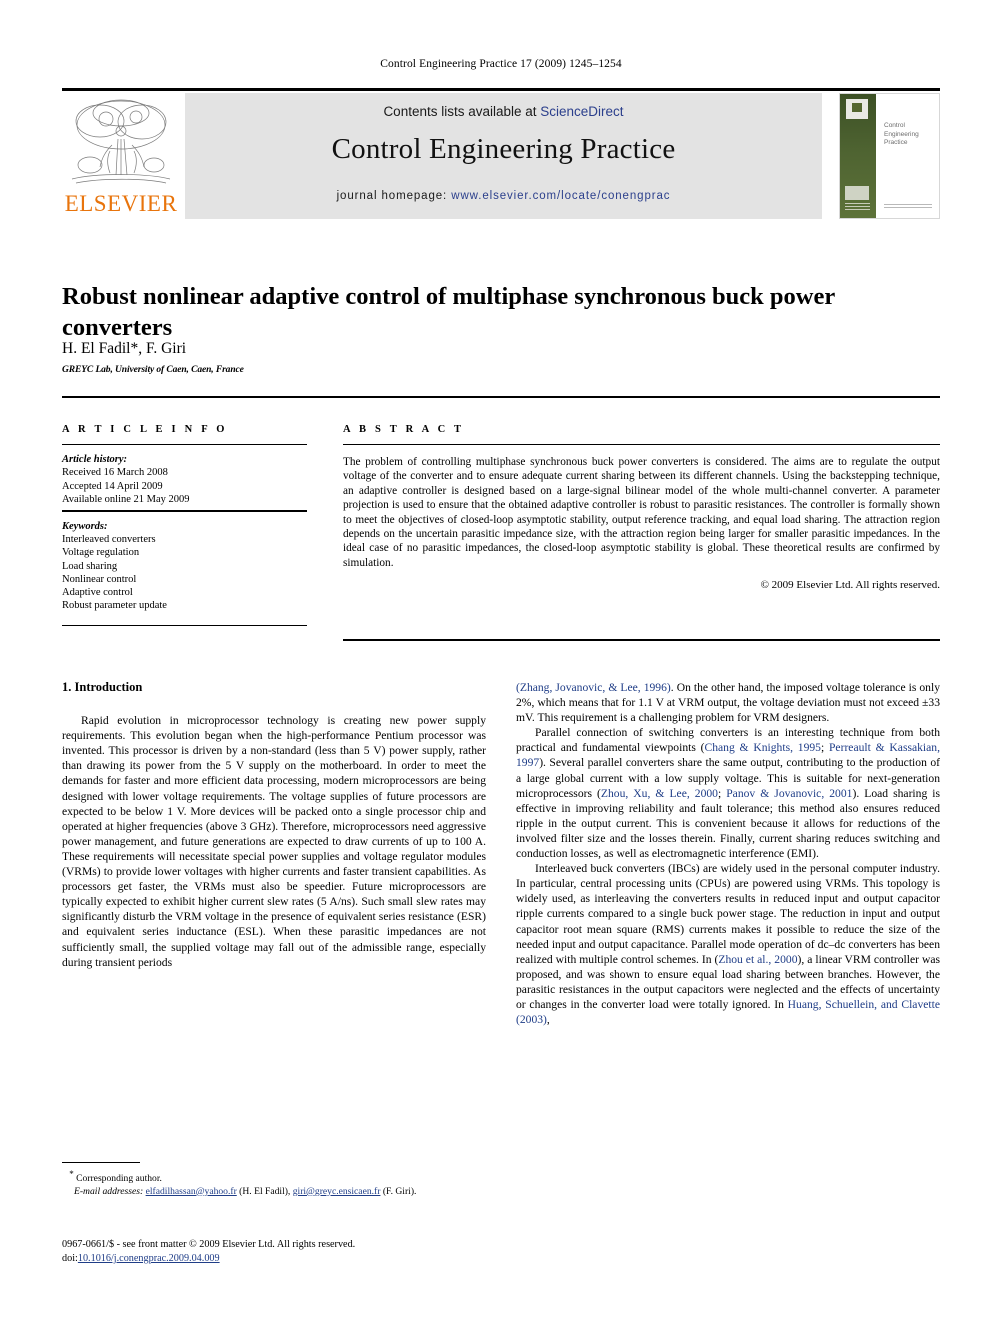  What do you see at coordinates (95, 459) in the screenshot?
I see `article-history-label: Article history:` at bounding box center [95, 459].